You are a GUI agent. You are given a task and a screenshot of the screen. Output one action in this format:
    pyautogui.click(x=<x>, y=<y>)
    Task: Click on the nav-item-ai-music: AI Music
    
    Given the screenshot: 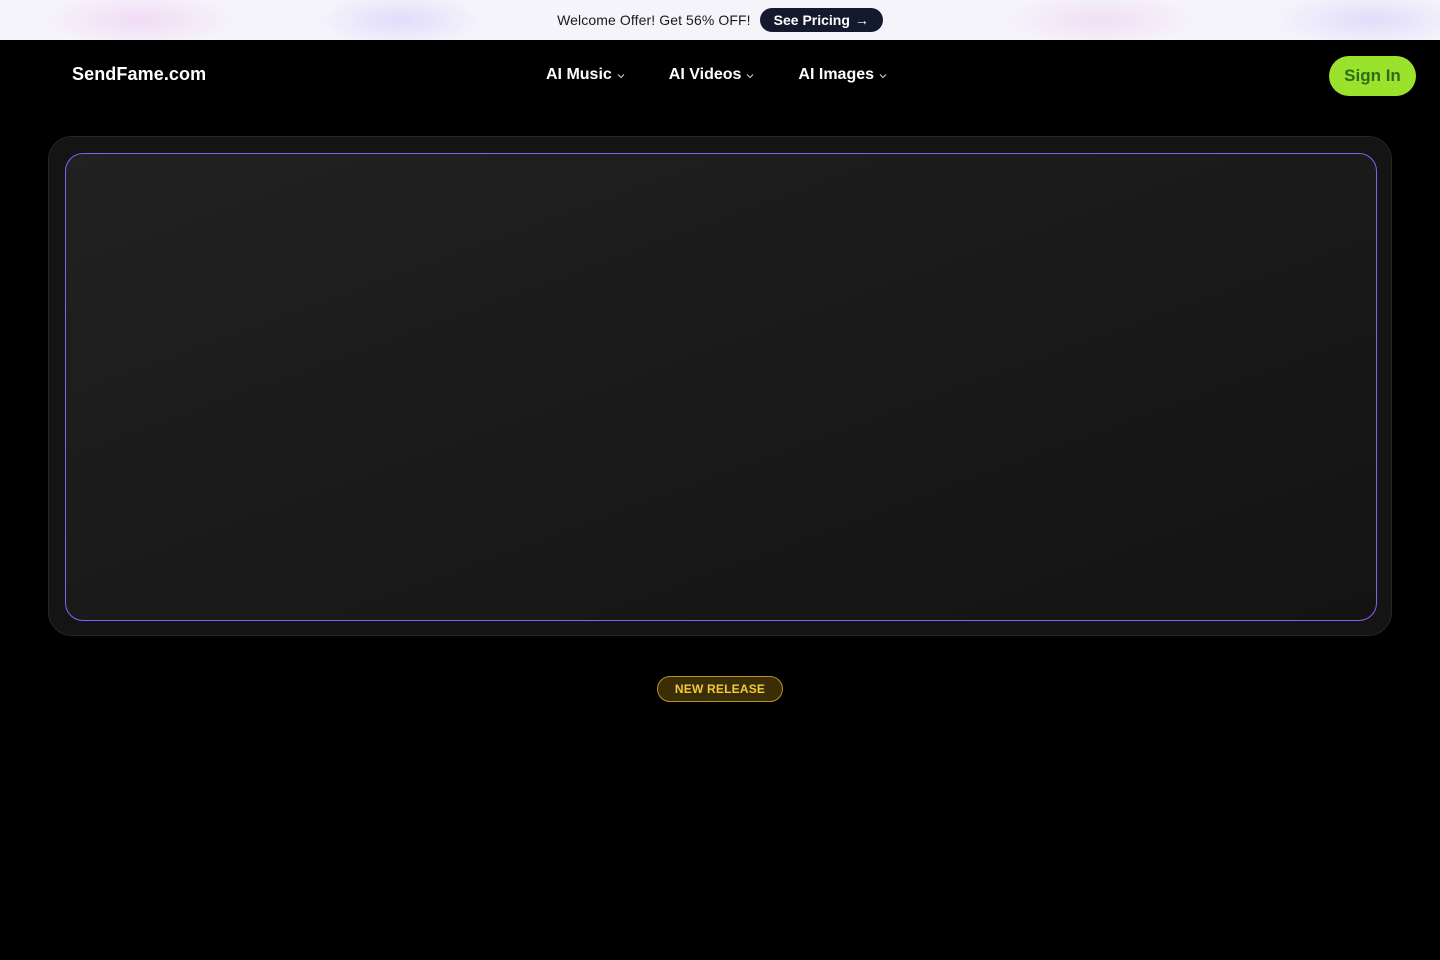 What is the action you would take?
    pyautogui.click(x=585, y=75)
    